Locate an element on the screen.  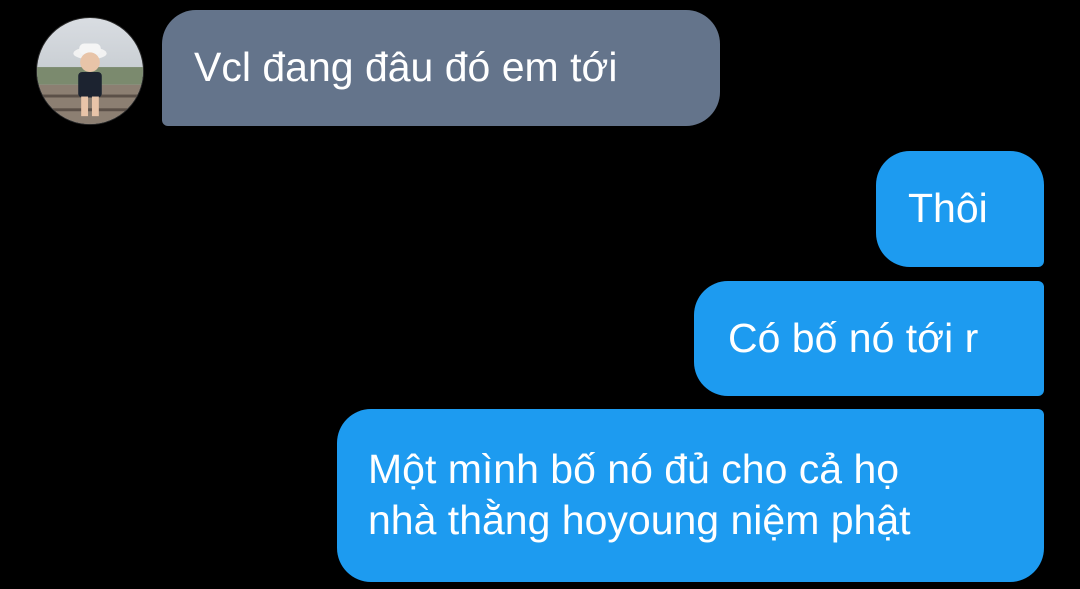
message-text: Vcl đang đâu đó em tới is located at coordinates (406, 67).